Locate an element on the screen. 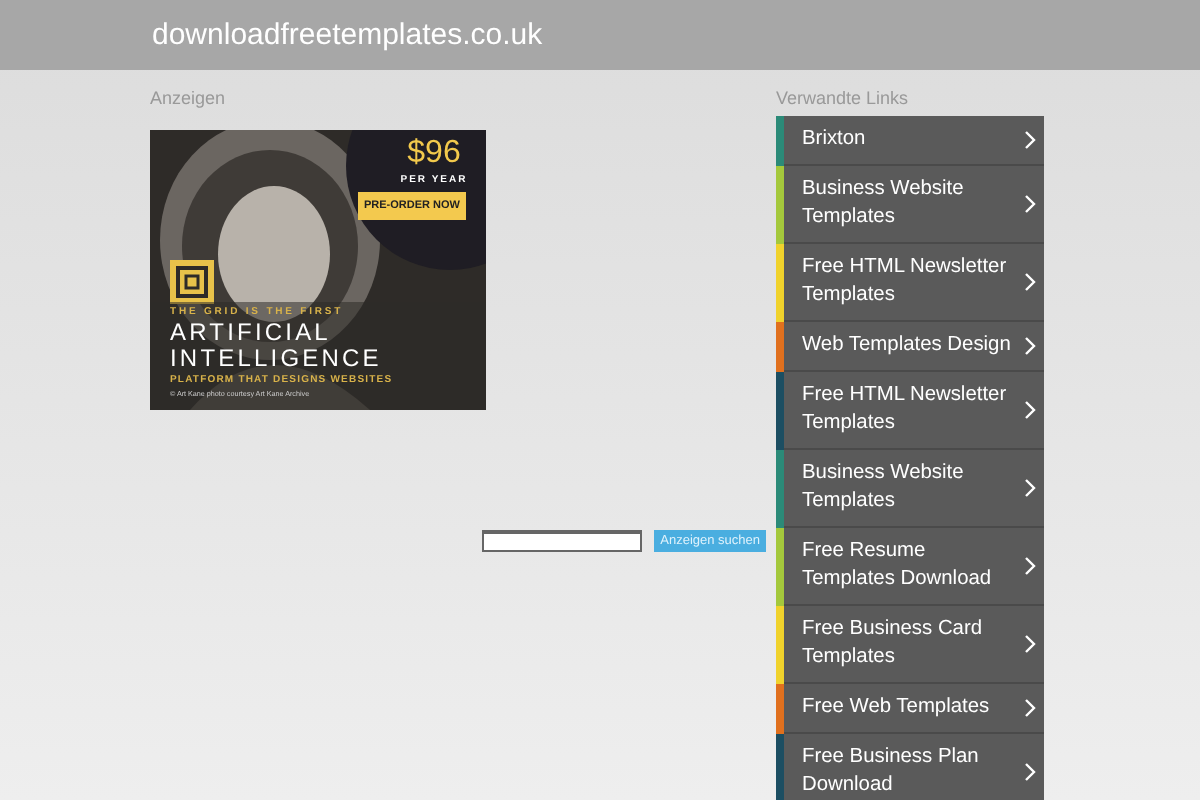 The height and width of the screenshot is (800, 1200). ad-headline: INTELLIGENCE is located at coordinates (276, 359).